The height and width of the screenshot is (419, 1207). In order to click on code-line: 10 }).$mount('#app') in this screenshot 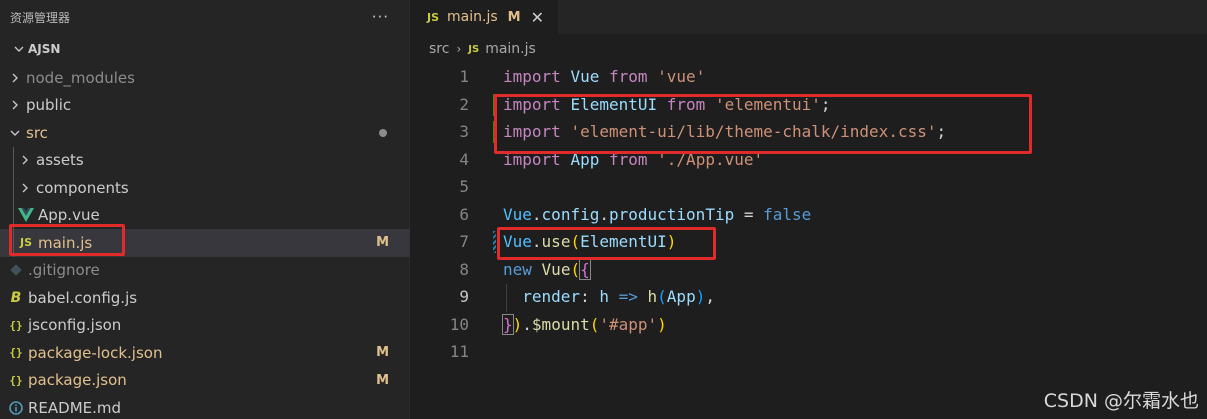, I will do `click(809, 325)`.